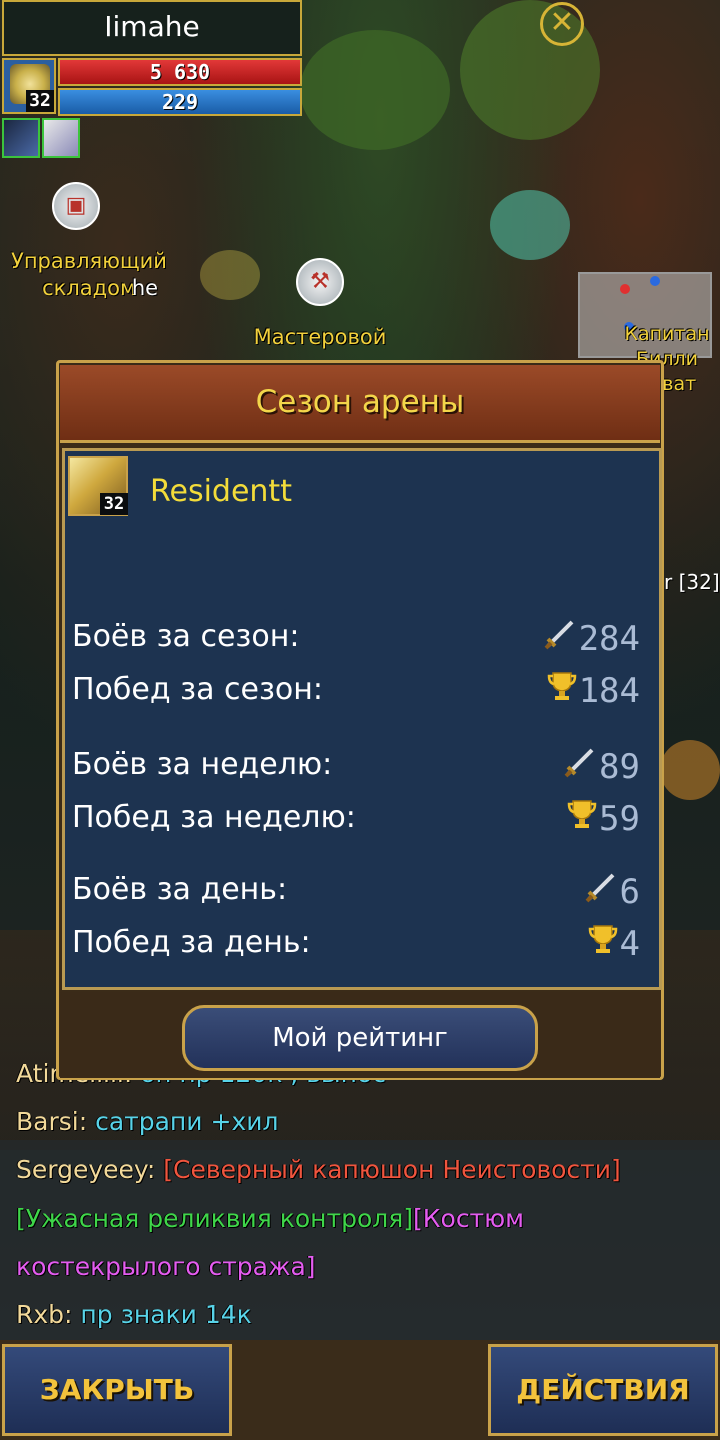 The width and height of the screenshot is (720, 1440). Describe the element at coordinates (655, 281) in the screenshot. I see `minimap-npc-marker` at that location.